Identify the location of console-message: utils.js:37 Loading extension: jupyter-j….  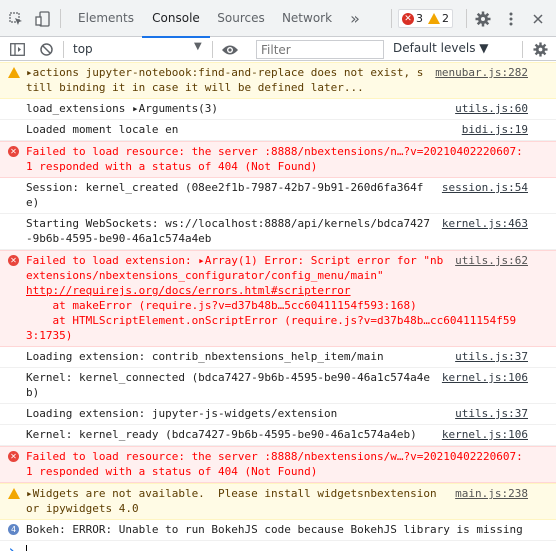
(278, 414).